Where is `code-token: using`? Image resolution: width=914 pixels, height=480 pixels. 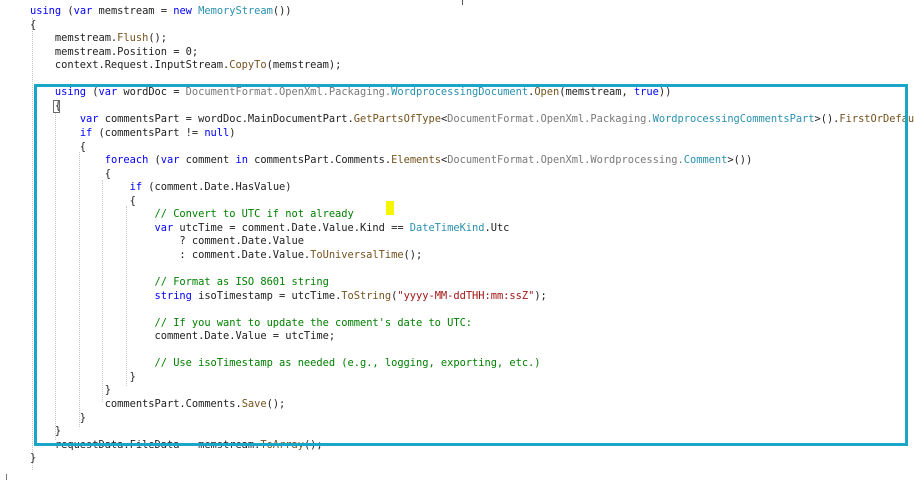
code-token: using is located at coordinates (46, 11).